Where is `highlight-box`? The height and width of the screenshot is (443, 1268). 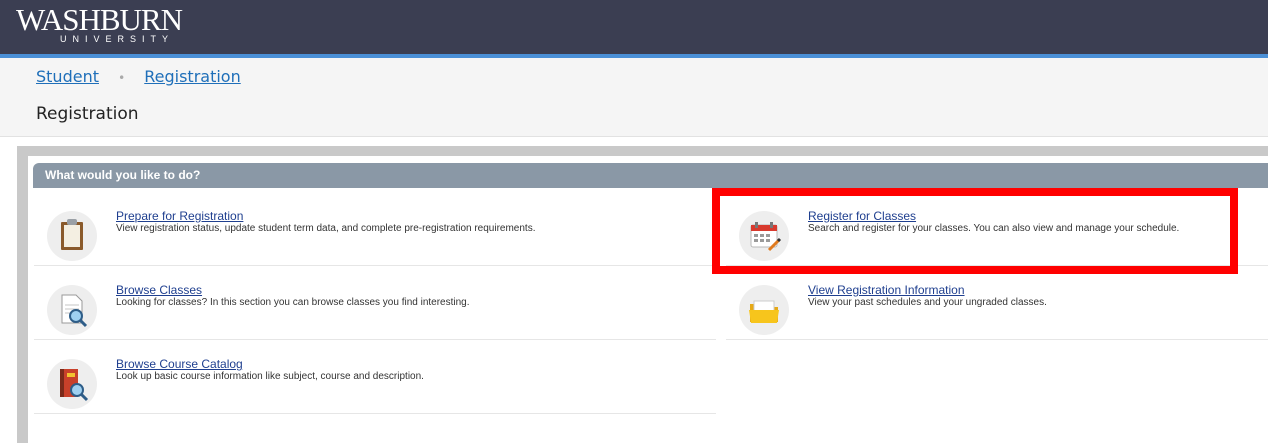
highlight-box is located at coordinates (975, 231).